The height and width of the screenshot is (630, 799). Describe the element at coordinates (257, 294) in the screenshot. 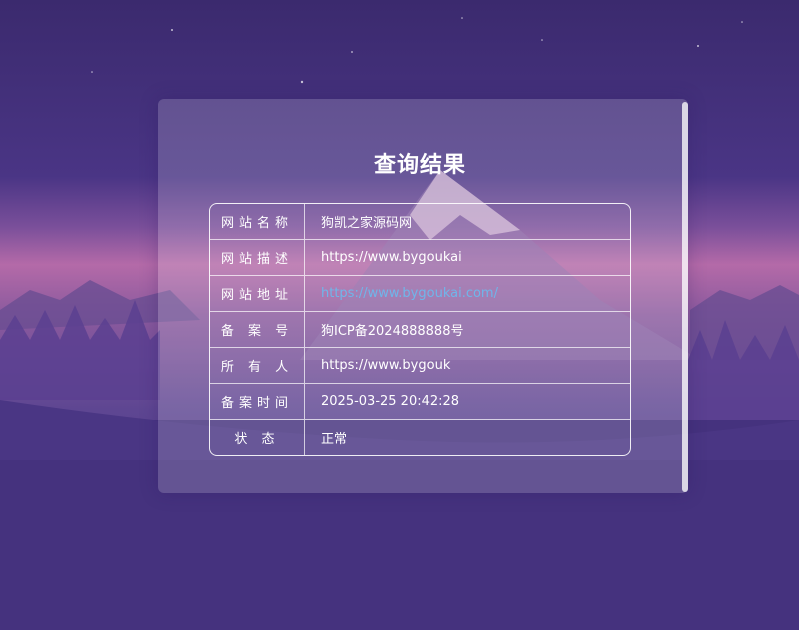

I see `row-label-site-url: 网站地址` at that location.